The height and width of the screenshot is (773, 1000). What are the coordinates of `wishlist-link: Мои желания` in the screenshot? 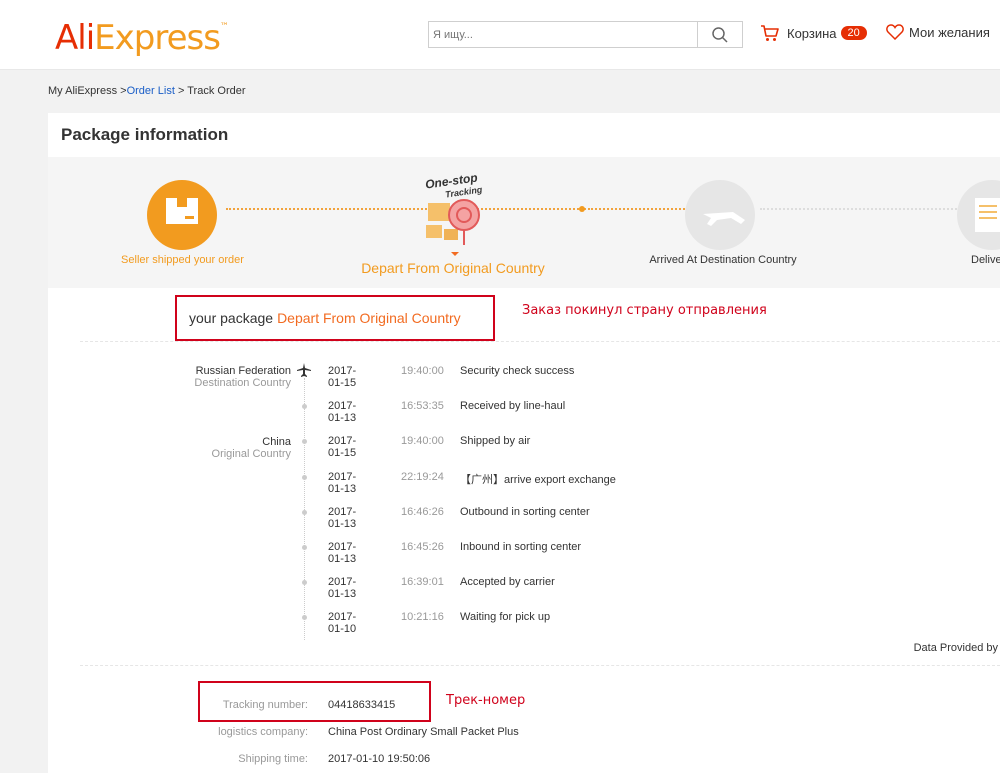 It's located at (938, 32).